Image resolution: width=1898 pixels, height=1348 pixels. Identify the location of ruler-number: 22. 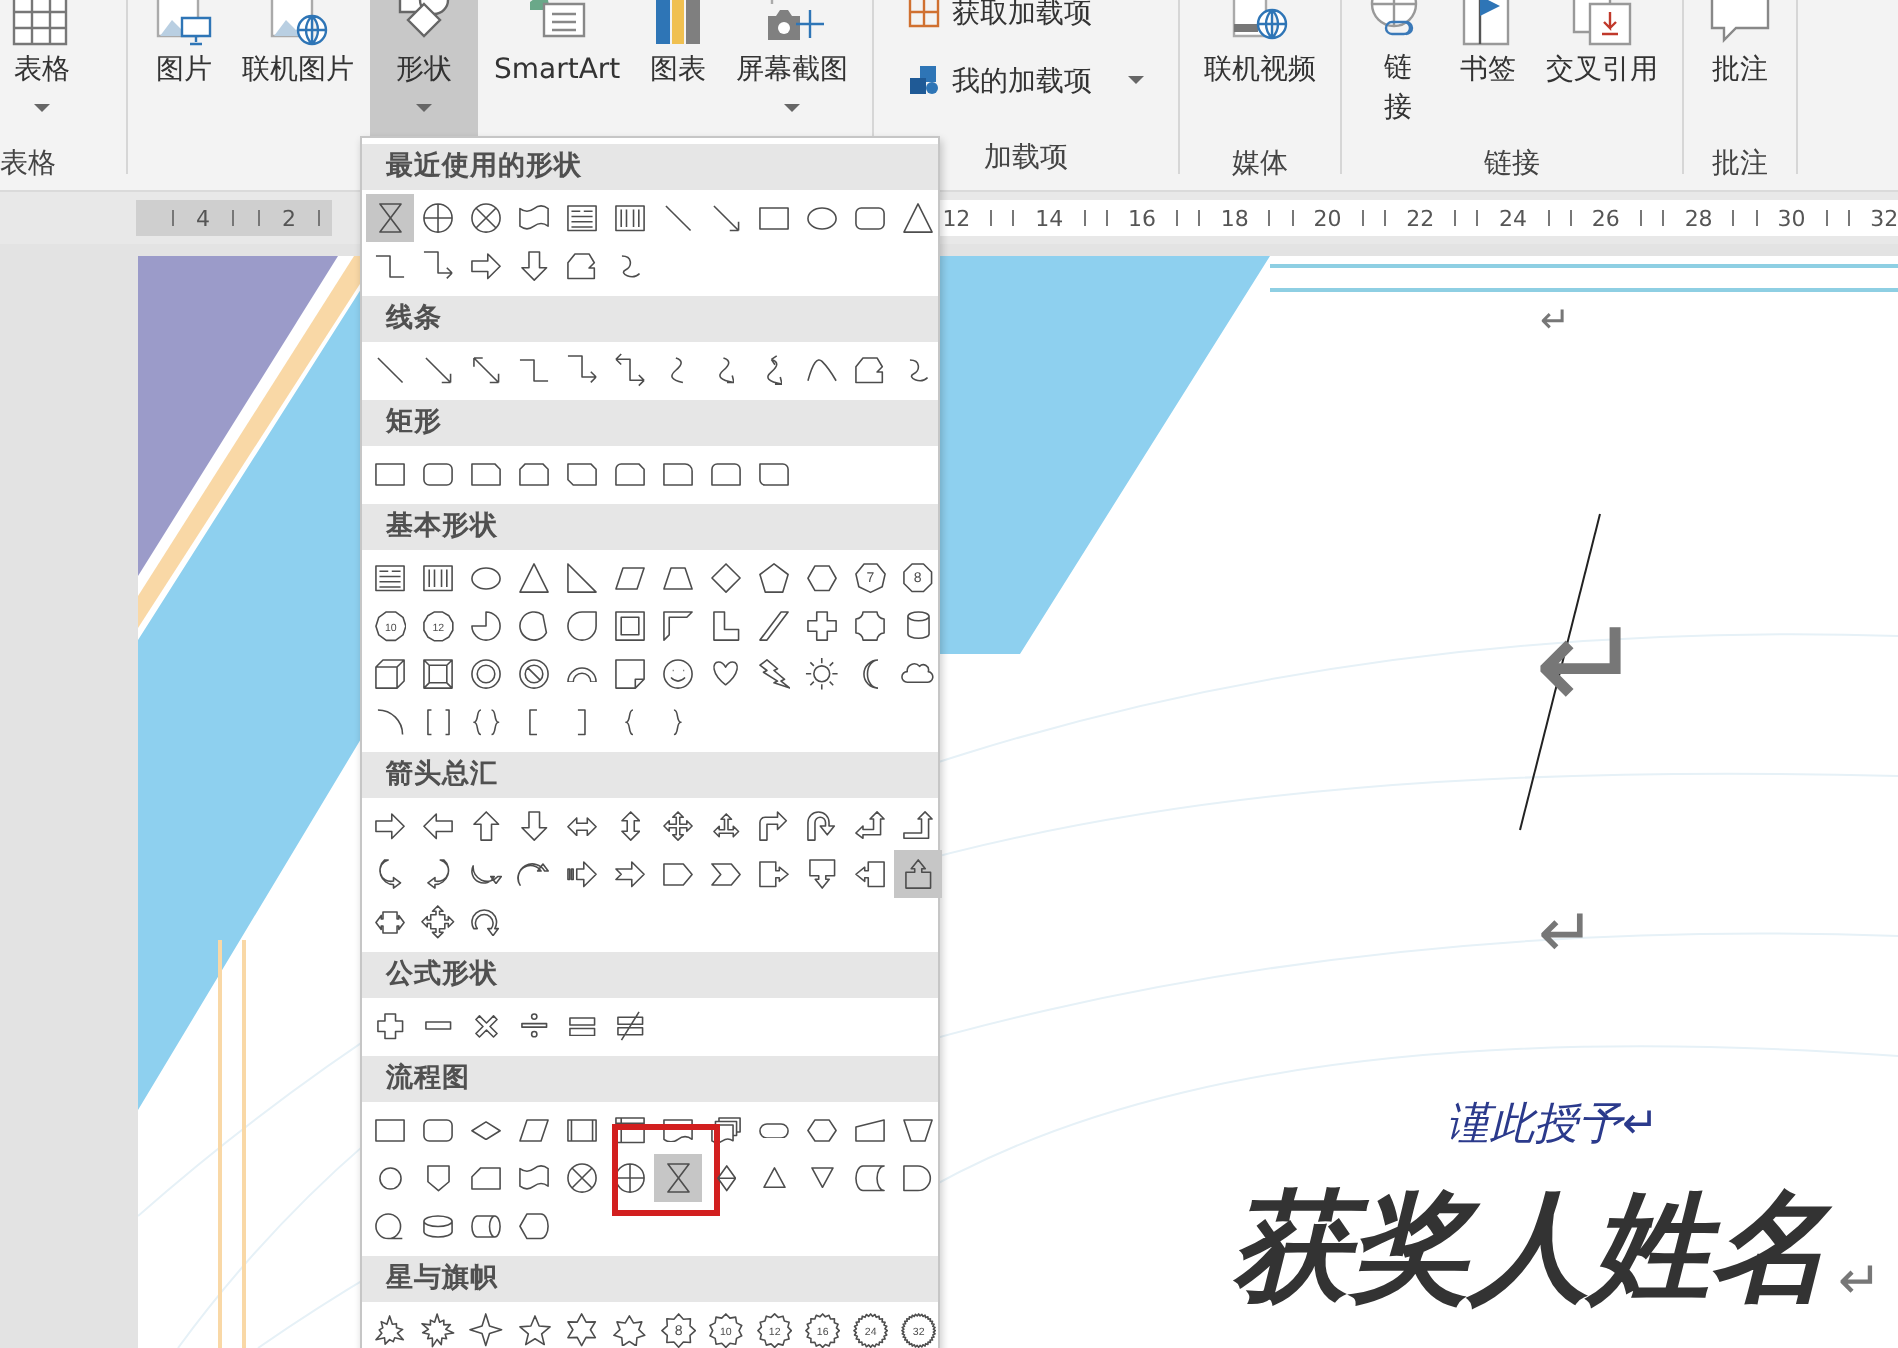
(1420, 218).